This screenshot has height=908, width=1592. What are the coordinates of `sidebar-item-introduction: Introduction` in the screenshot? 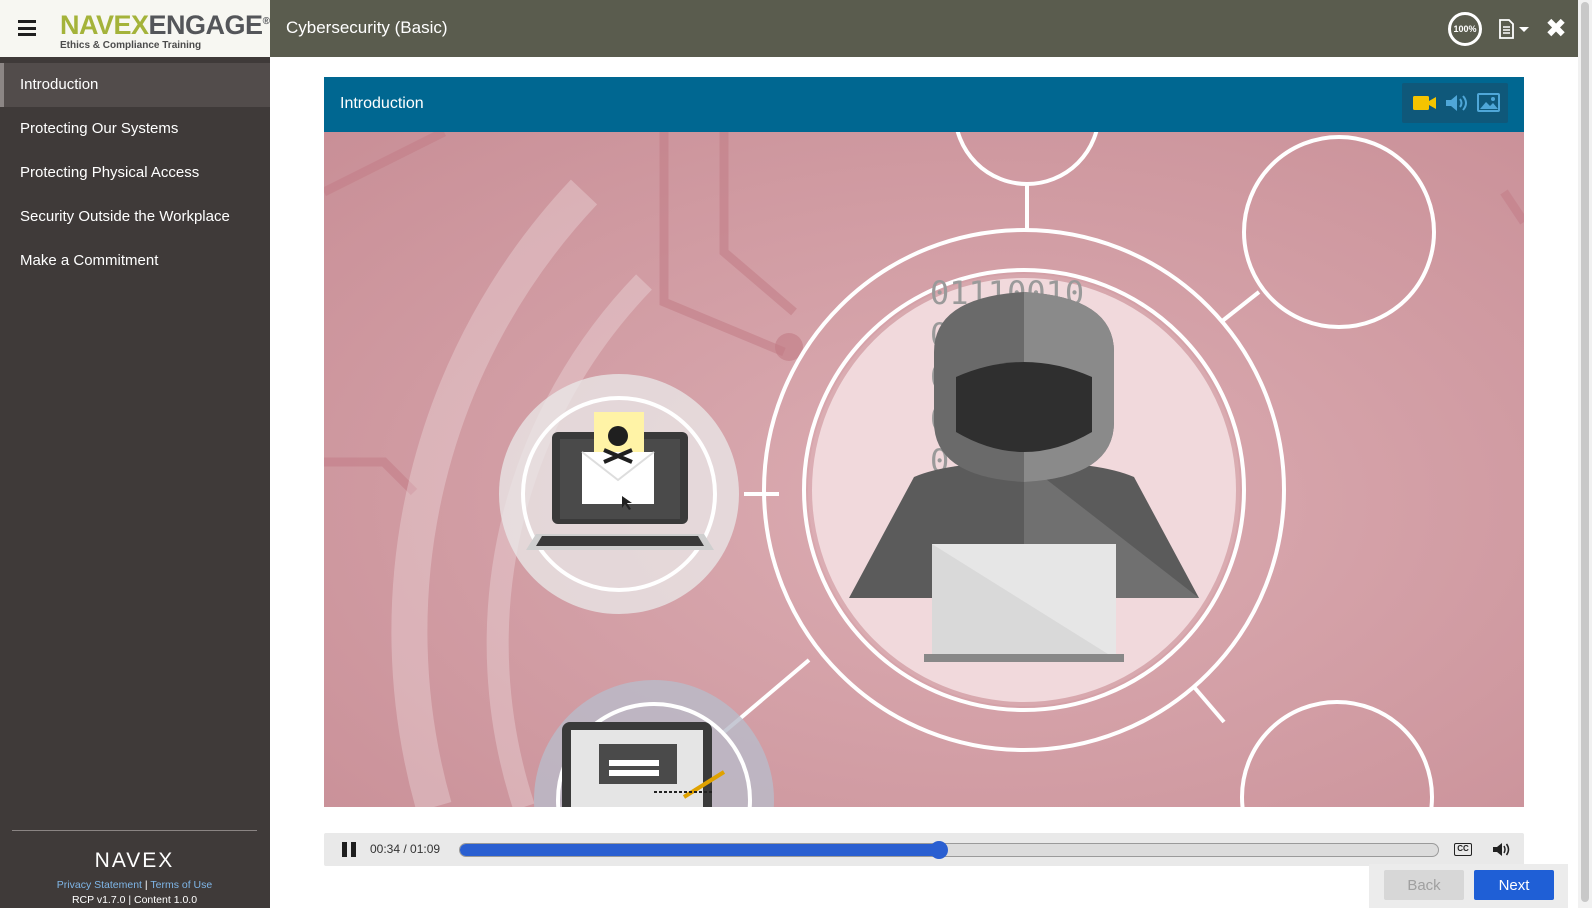 It's located at (135, 85).